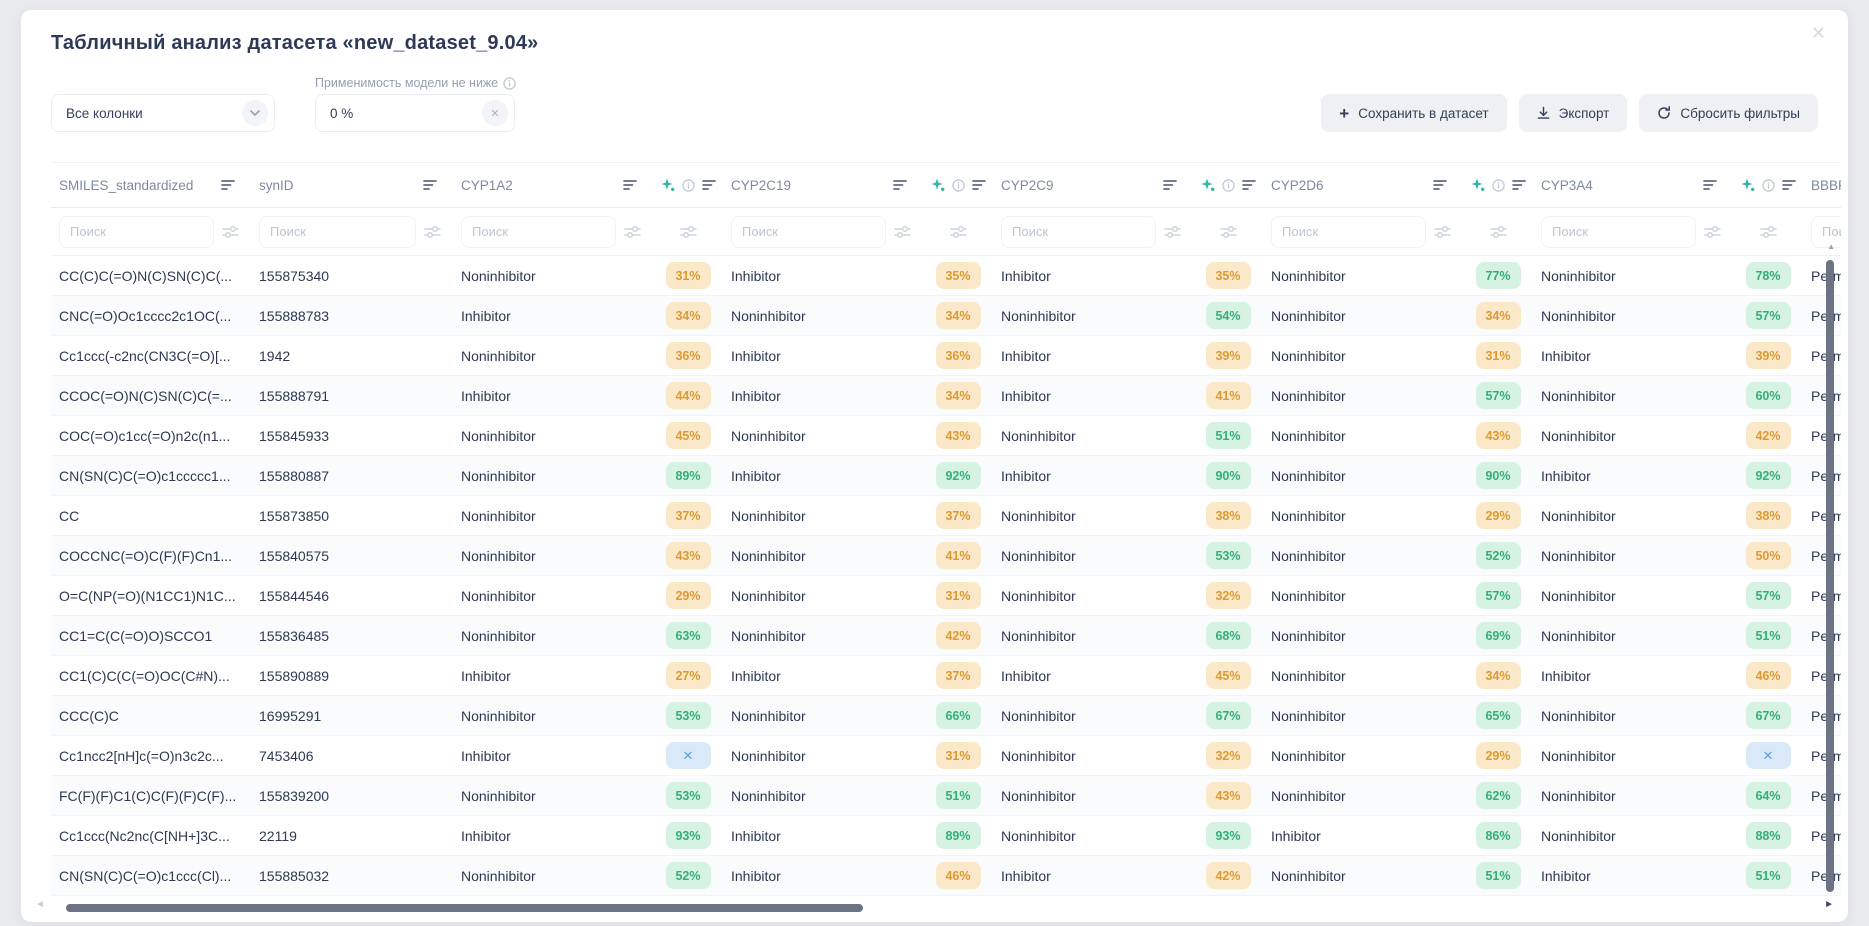  I want to click on columns-select: Все колонки, so click(163, 113).